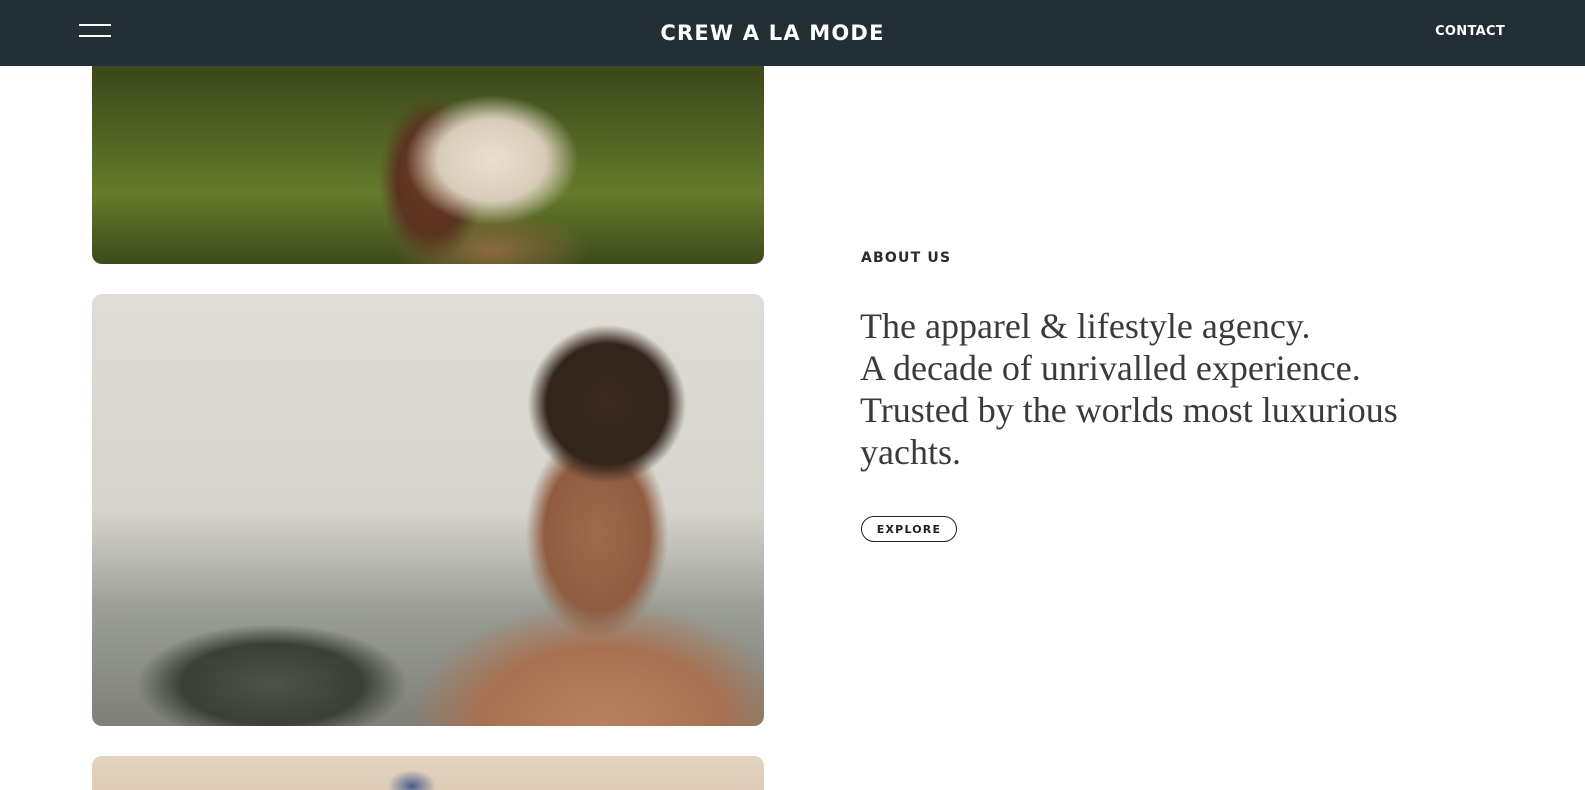  I want to click on about-line-4: yachts., so click(910, 452).